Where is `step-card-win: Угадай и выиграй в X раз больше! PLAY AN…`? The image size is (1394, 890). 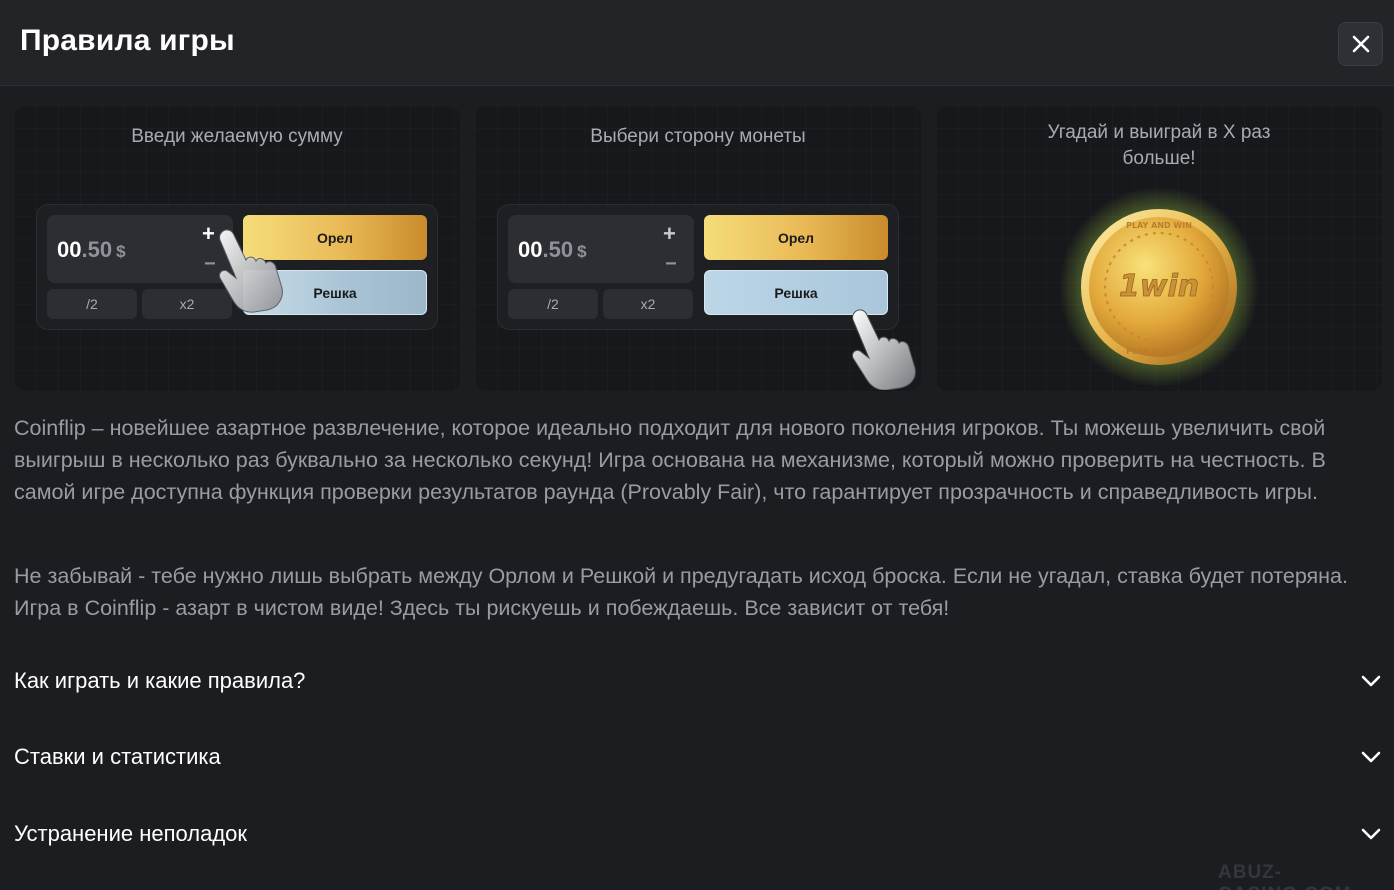
step-card-win: Угадай и выиграй в X раз больше! PLAY AN… is located at coordinates (1159, 248).